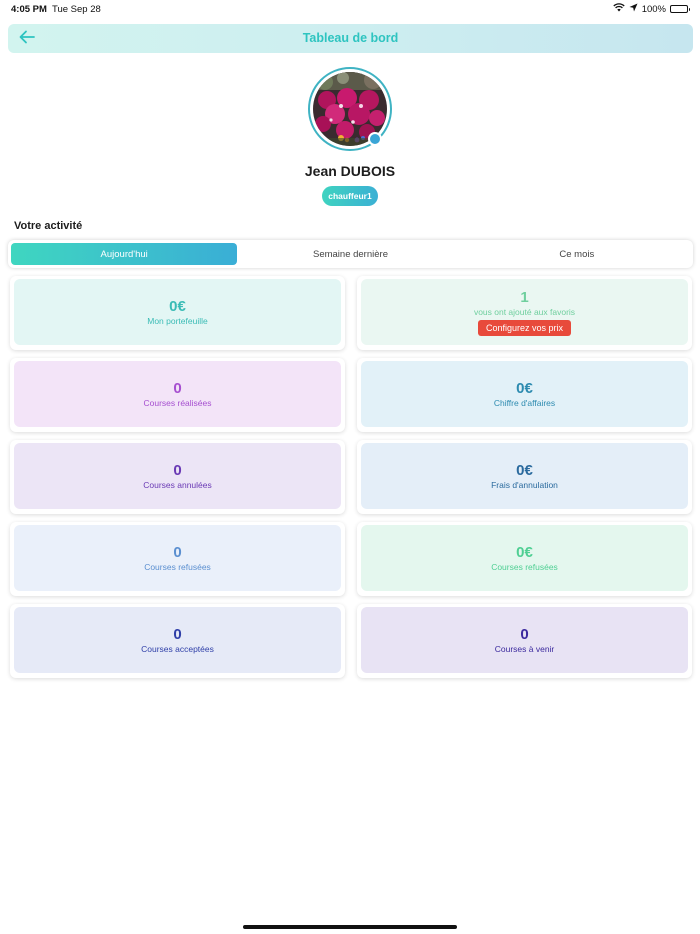 The width and height of the screenshot is (700, 934). What do you see at coordinates (350, 9) in the screenshot?
I see `status-bar: 4:05 PM Tue Sep 28 100%` at bounding box center [350, 9].